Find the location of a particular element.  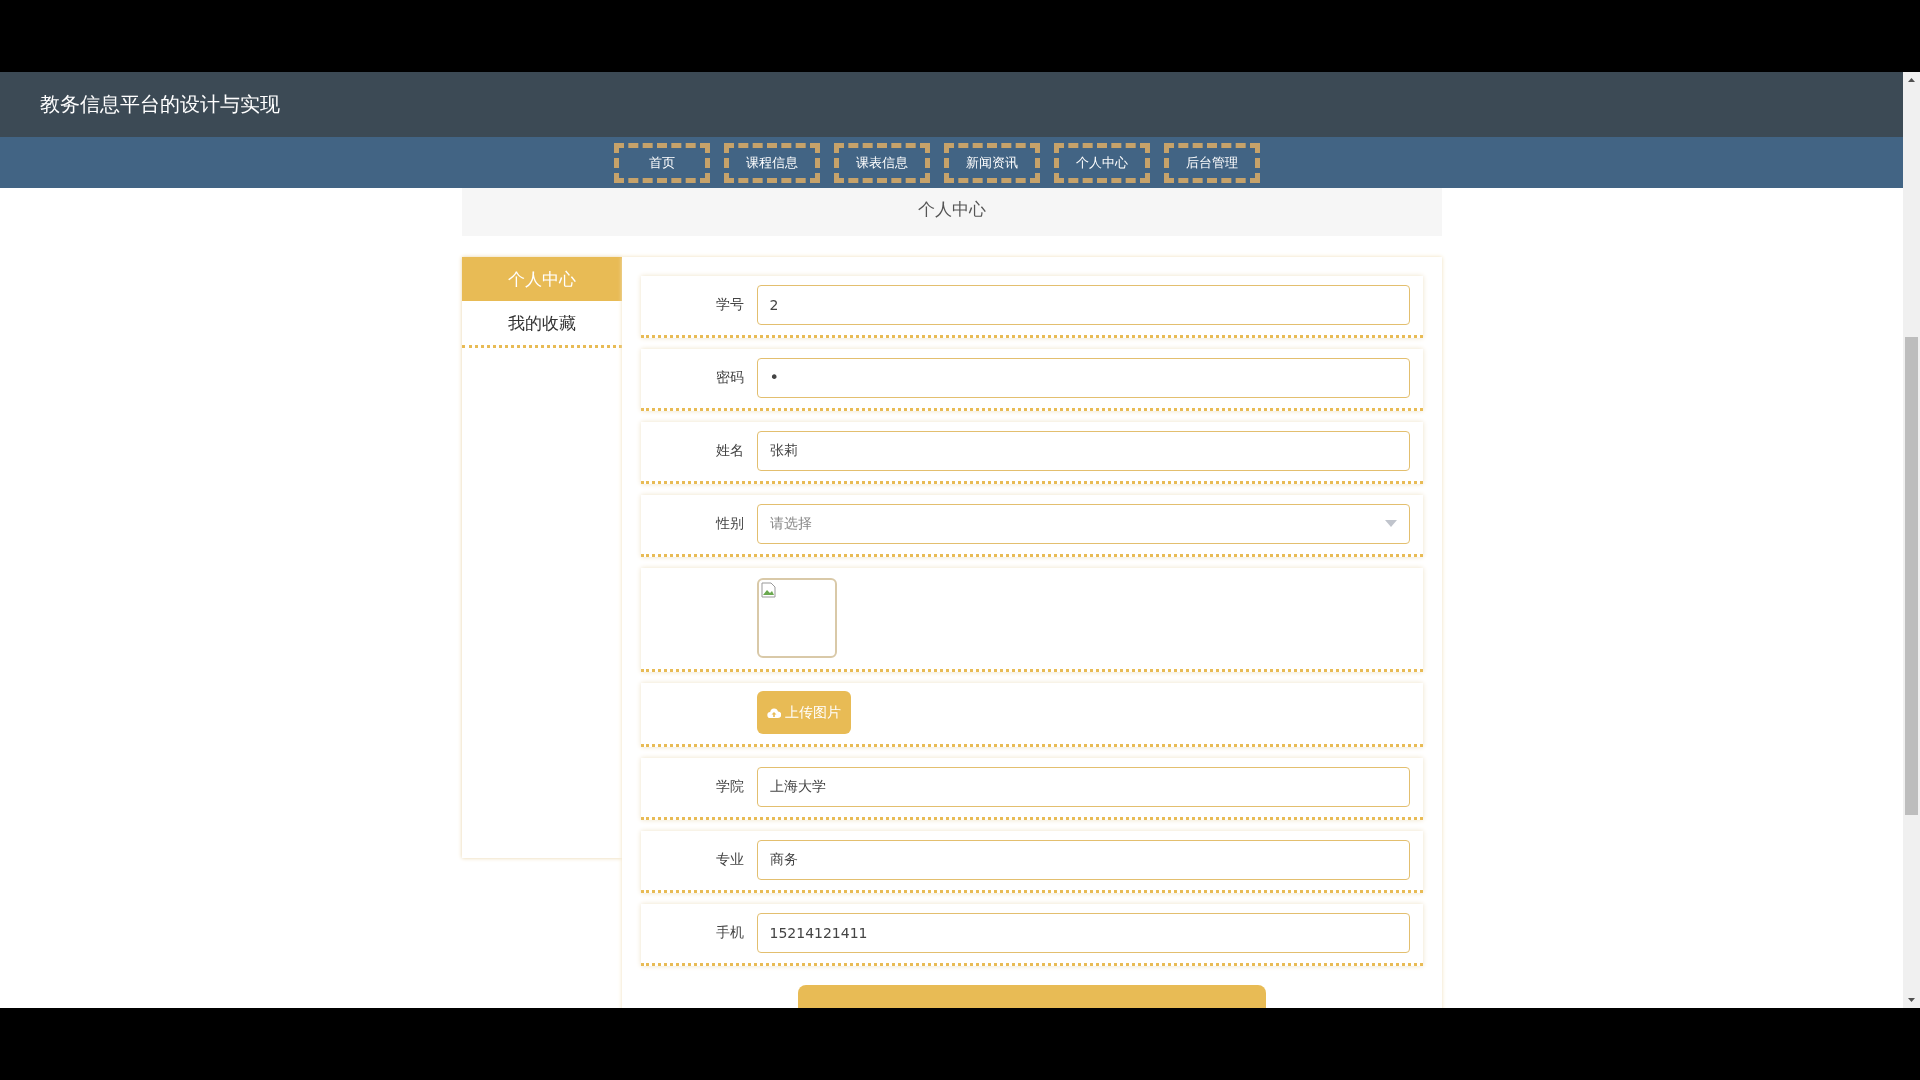

input-field: • is located at coordinates (1083, 377).